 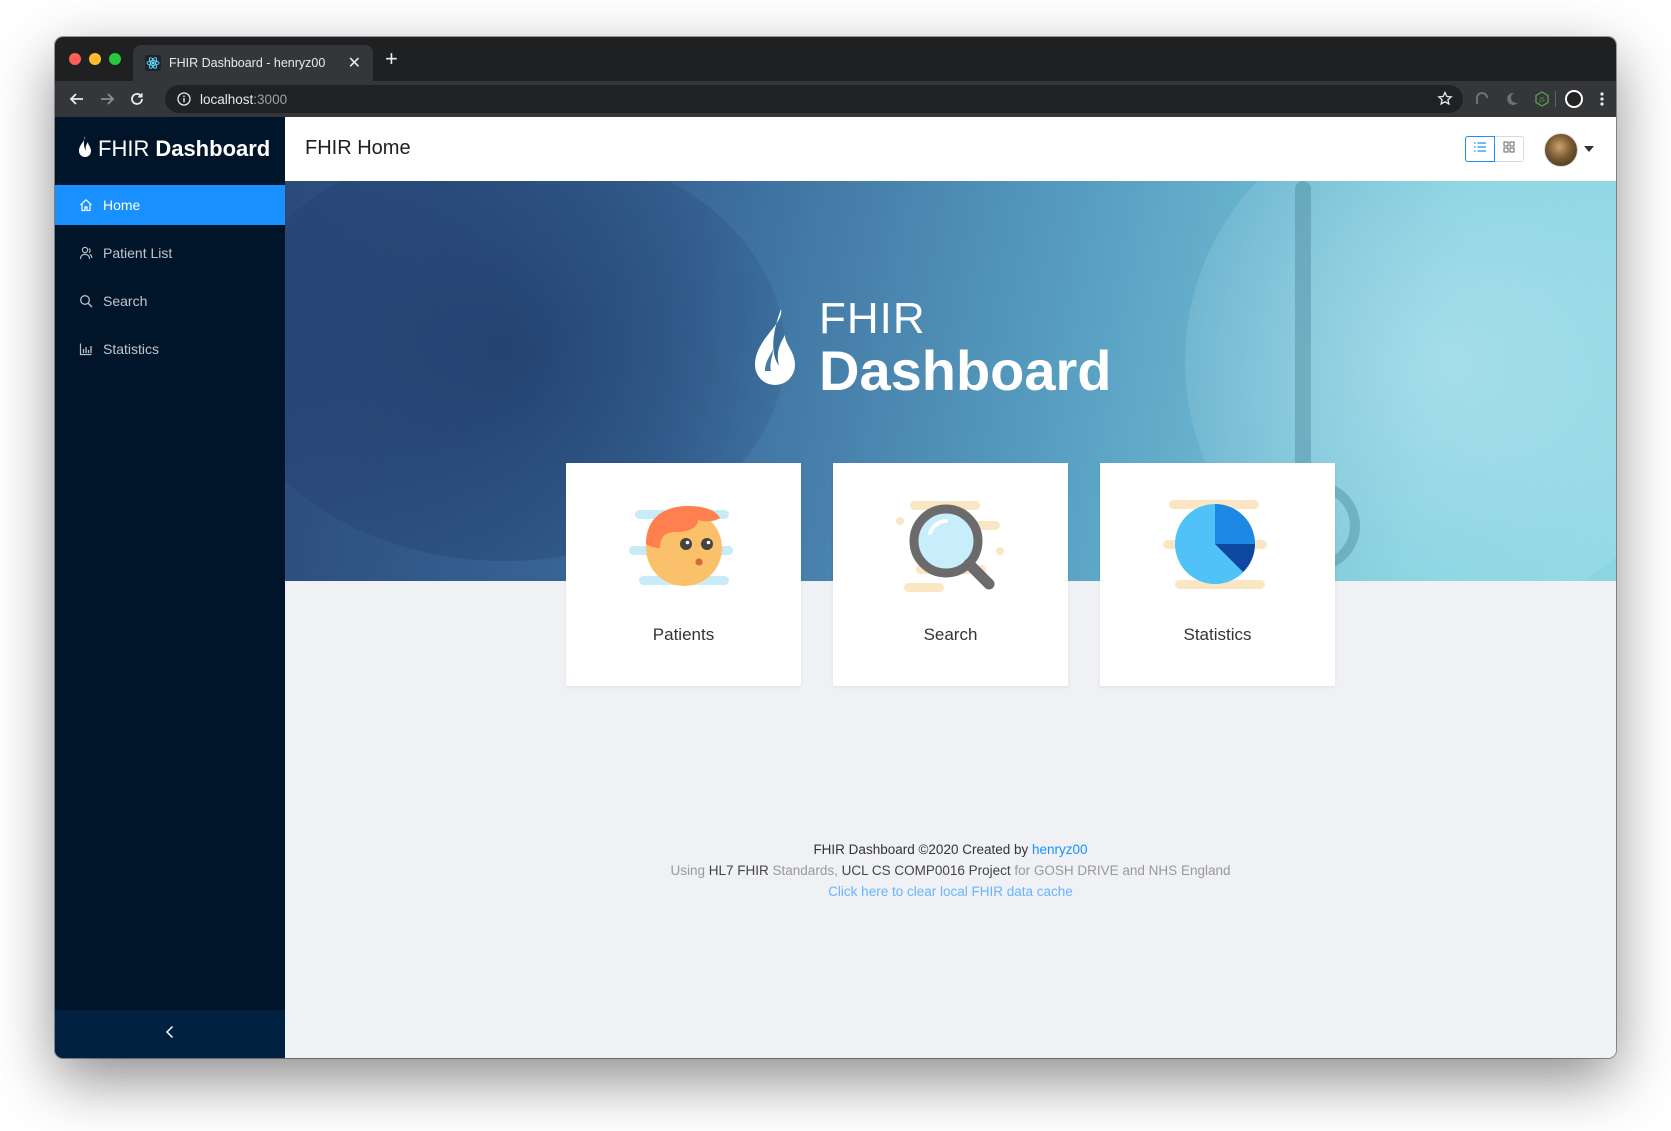 What do you see at coordinates (1217, 634) in the screenshot?
I see `card-label: Statistics` at bounding box center [1217, 634].